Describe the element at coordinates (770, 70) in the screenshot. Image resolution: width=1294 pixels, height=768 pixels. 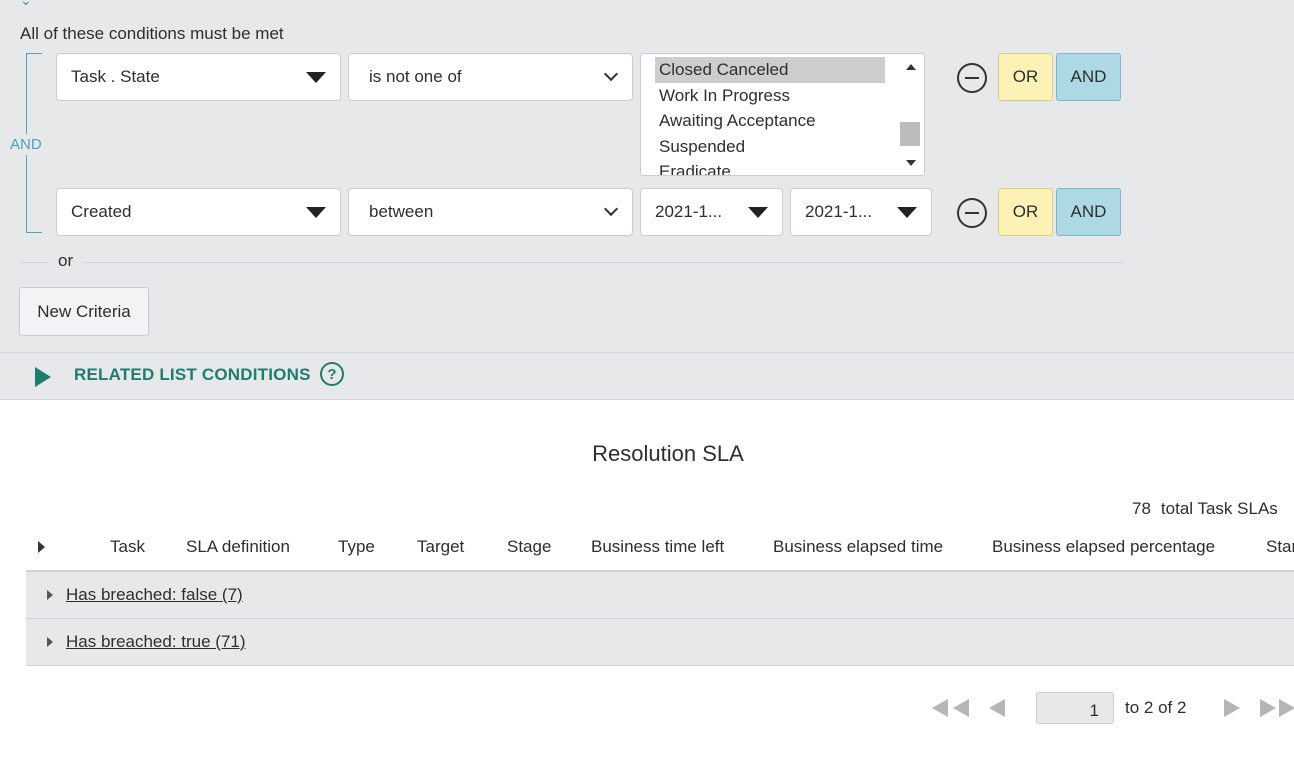
I see `state-option: Closed Canceled` at that location.